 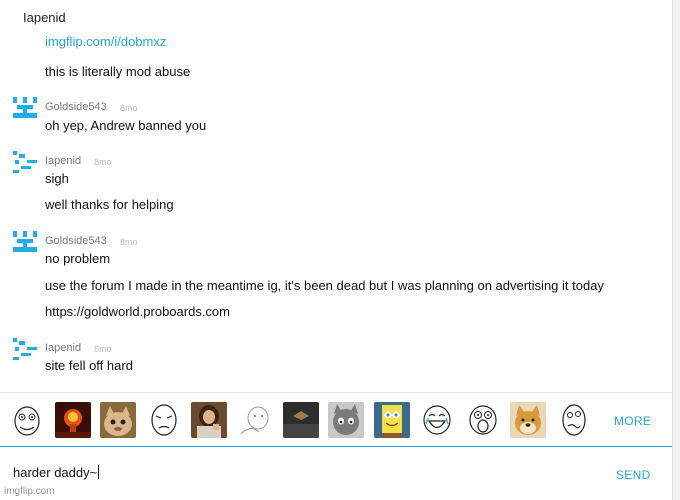 I want to click on meme-thumb-sad-cat, so click(x=346, y=420).